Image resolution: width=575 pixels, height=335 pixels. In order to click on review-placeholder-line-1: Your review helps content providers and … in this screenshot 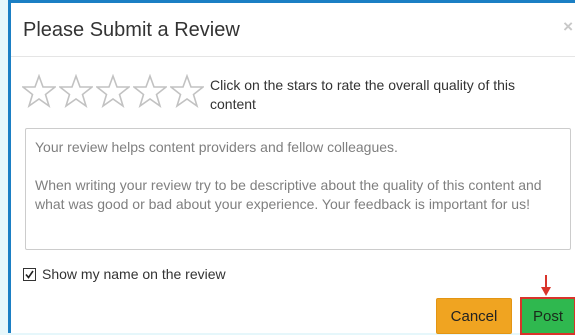, I will do `click(216, 147)`.